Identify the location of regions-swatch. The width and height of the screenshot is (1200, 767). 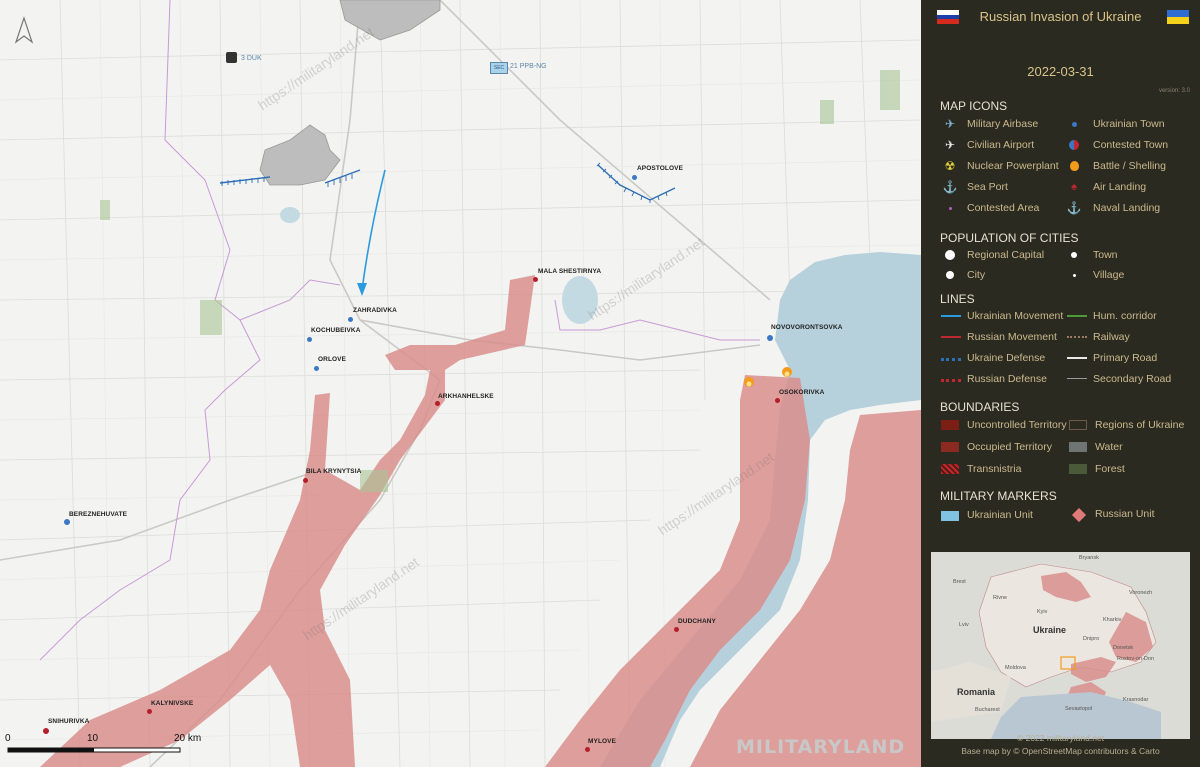
(1078, 425).